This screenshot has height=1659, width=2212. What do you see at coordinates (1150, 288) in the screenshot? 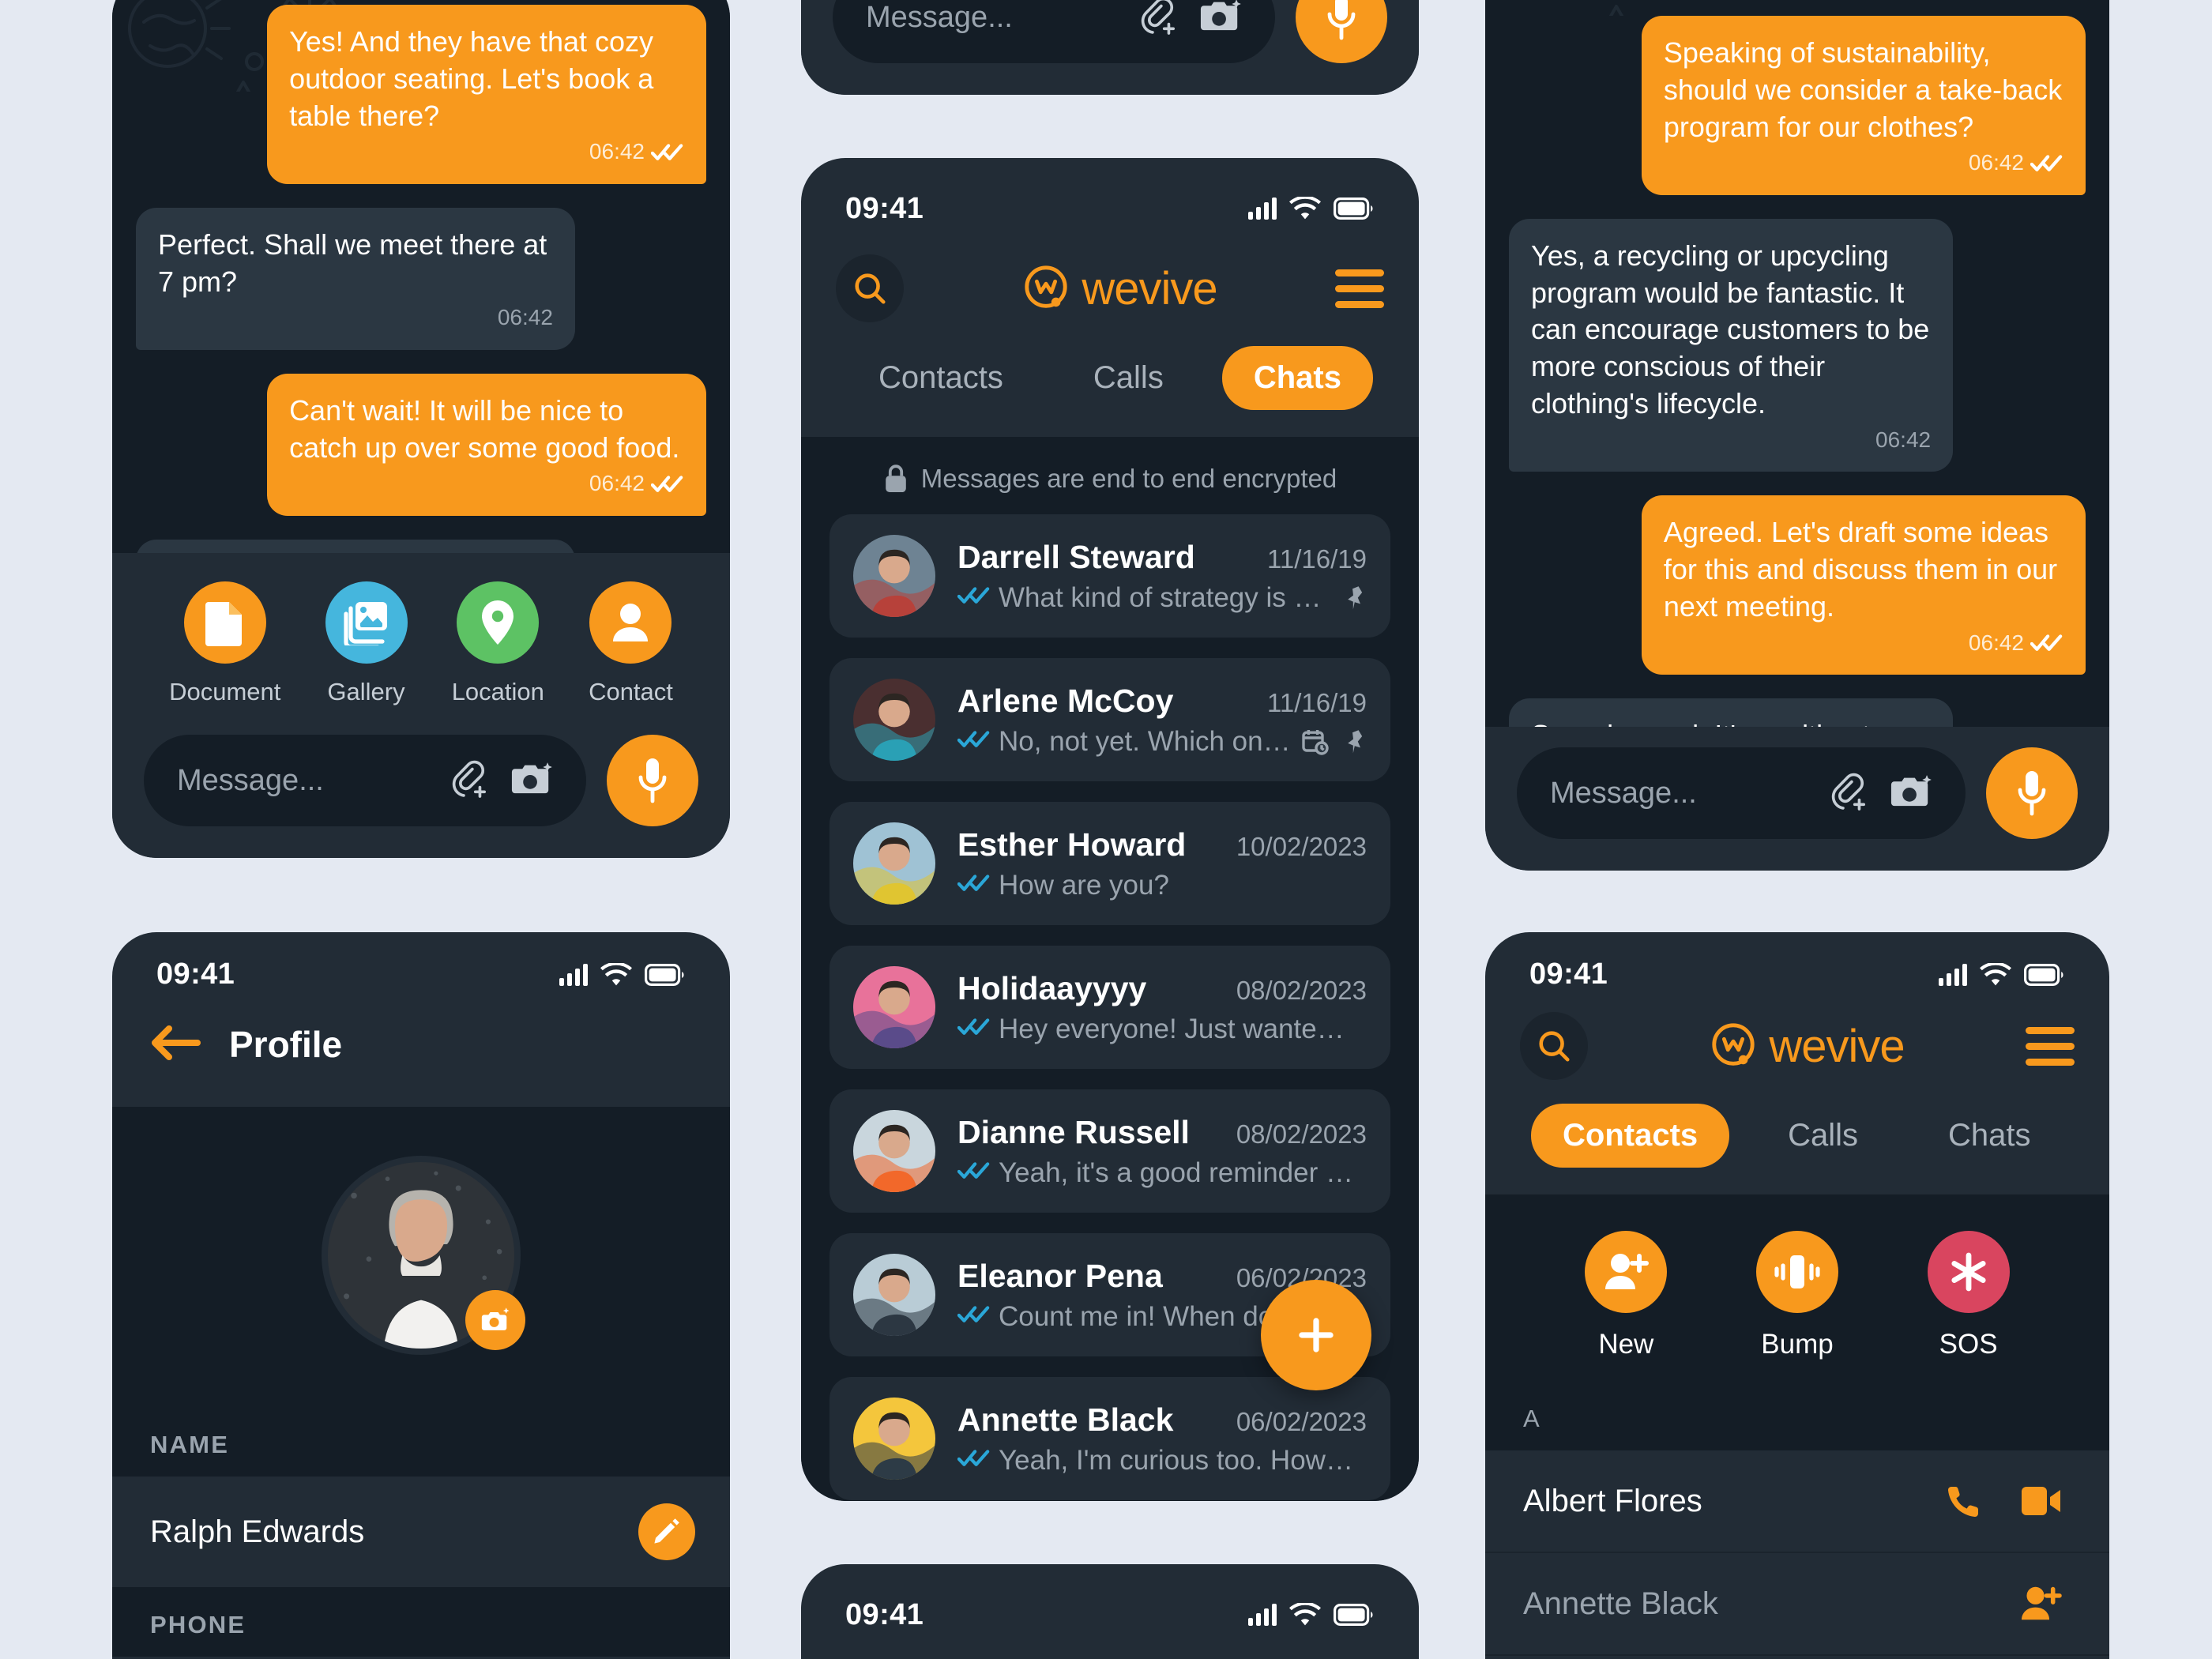
I see `brand-name: wevive` at bounding box center [1150, 288].